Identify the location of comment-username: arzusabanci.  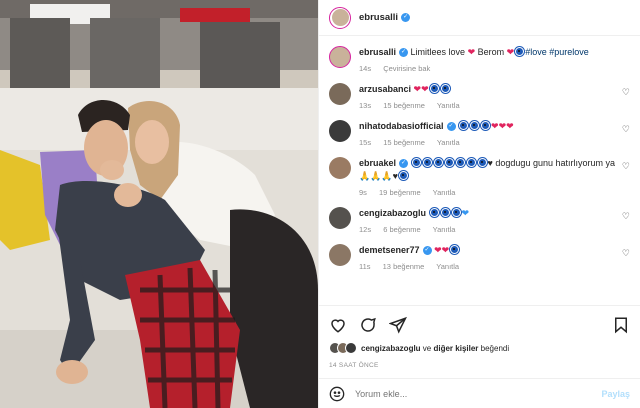
(385, 89).